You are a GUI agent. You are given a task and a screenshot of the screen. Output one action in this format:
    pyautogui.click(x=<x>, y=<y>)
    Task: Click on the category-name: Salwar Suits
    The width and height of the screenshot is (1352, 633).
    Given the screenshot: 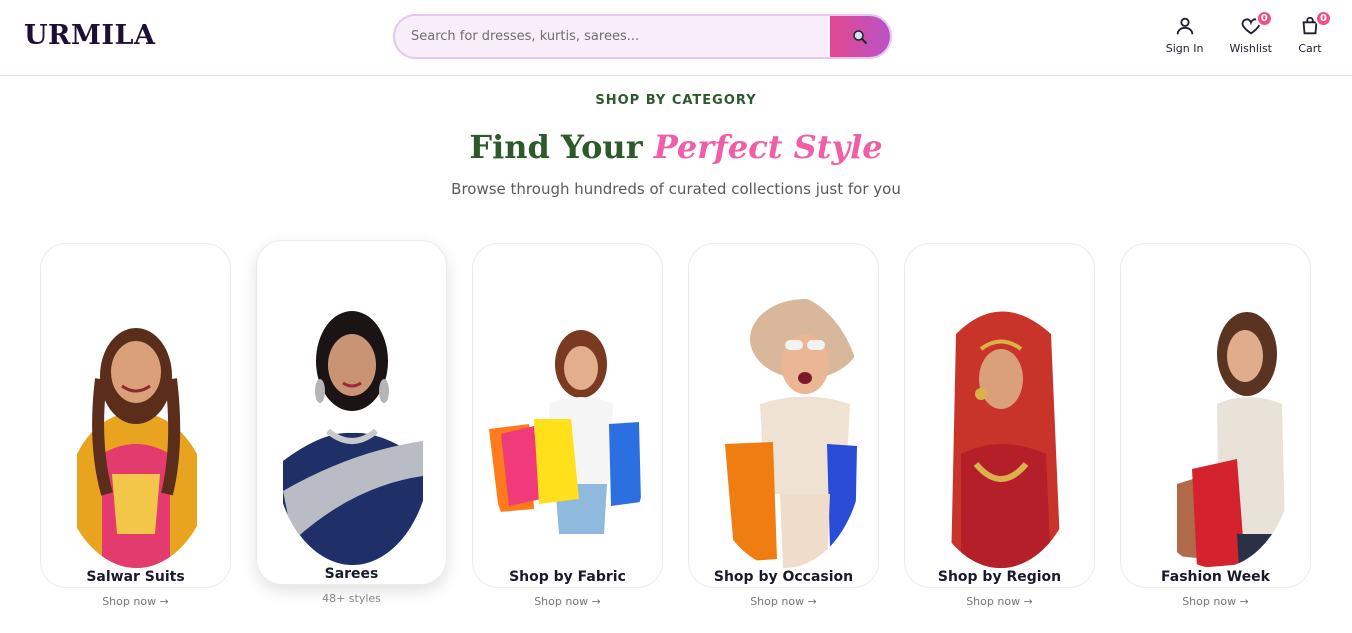 What is the action you would take?
    pyautogui.click(x=135, y=577)
    